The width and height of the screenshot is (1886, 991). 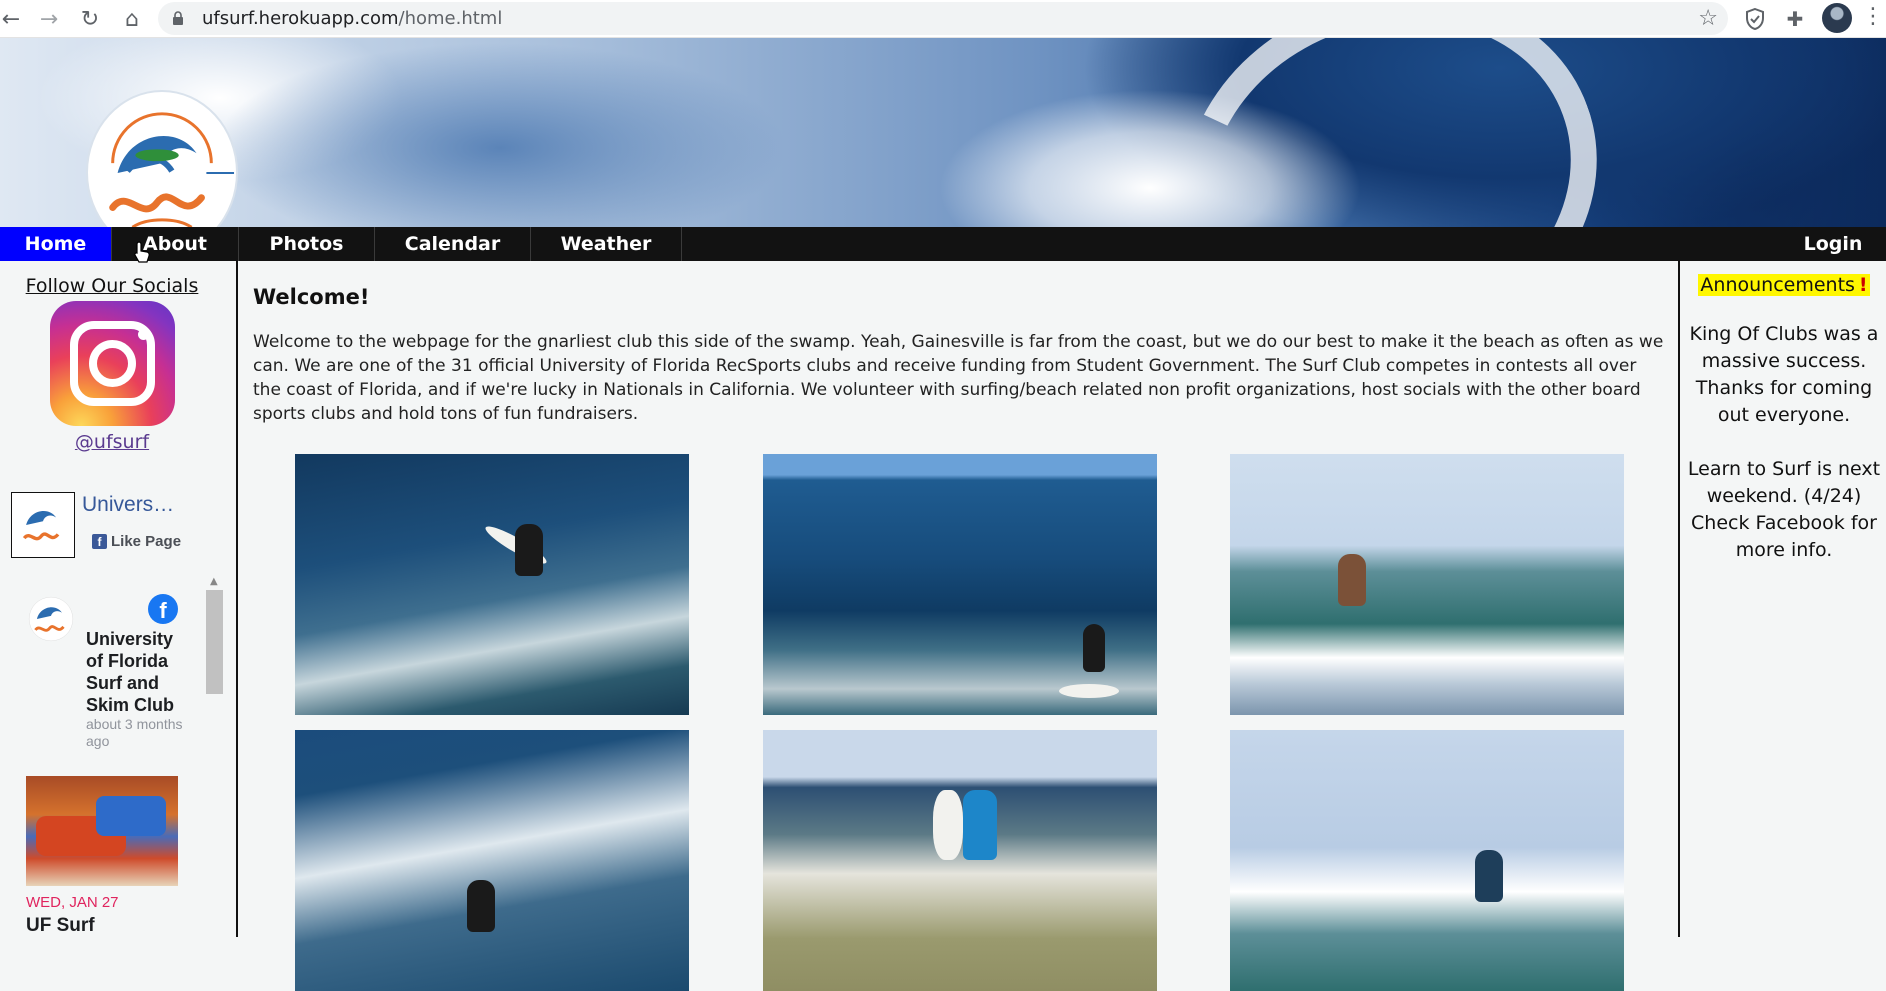 What do you see at coordinates (43, 525) in the screenshot?
I see `fb-page-logo` at bounding box center [43, 525].